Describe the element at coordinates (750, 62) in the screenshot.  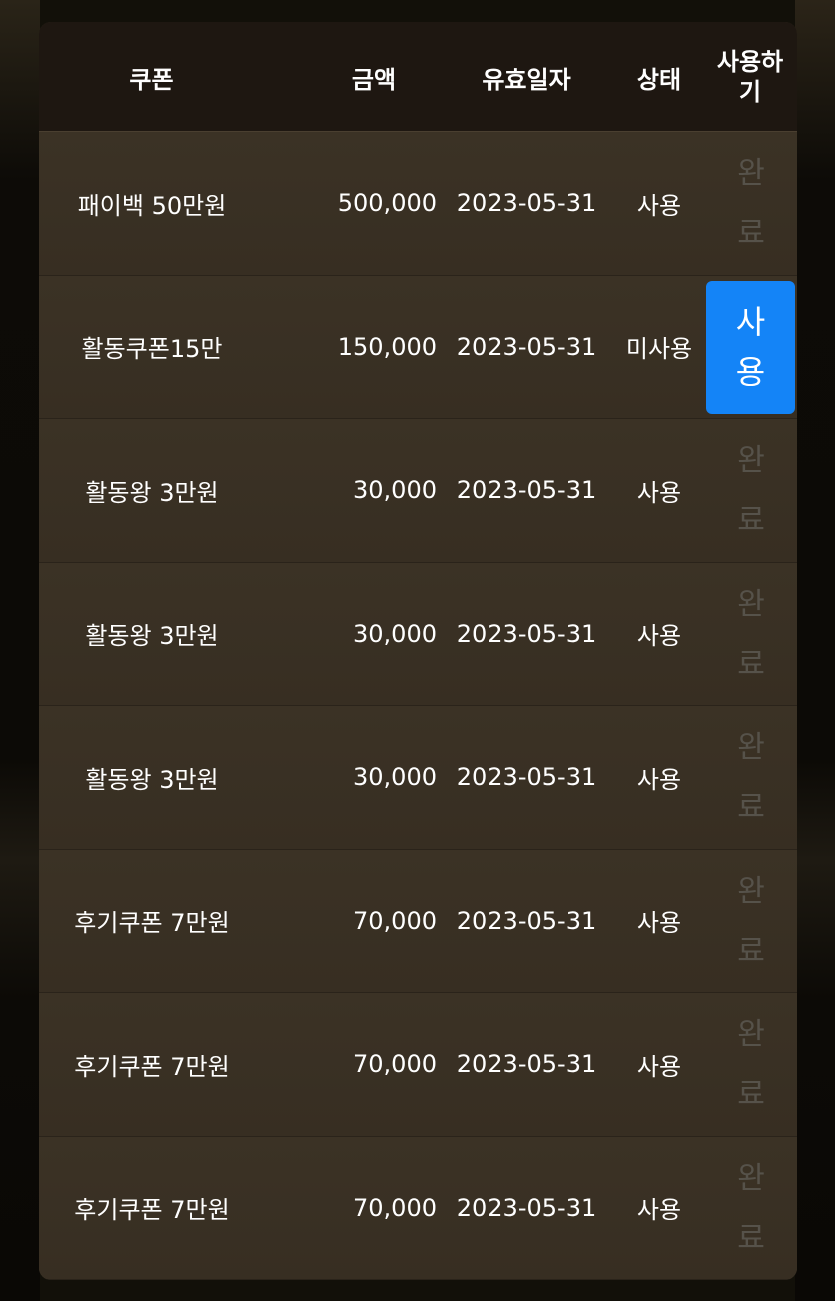
I see `header-use-line1: 사용하` at that location.